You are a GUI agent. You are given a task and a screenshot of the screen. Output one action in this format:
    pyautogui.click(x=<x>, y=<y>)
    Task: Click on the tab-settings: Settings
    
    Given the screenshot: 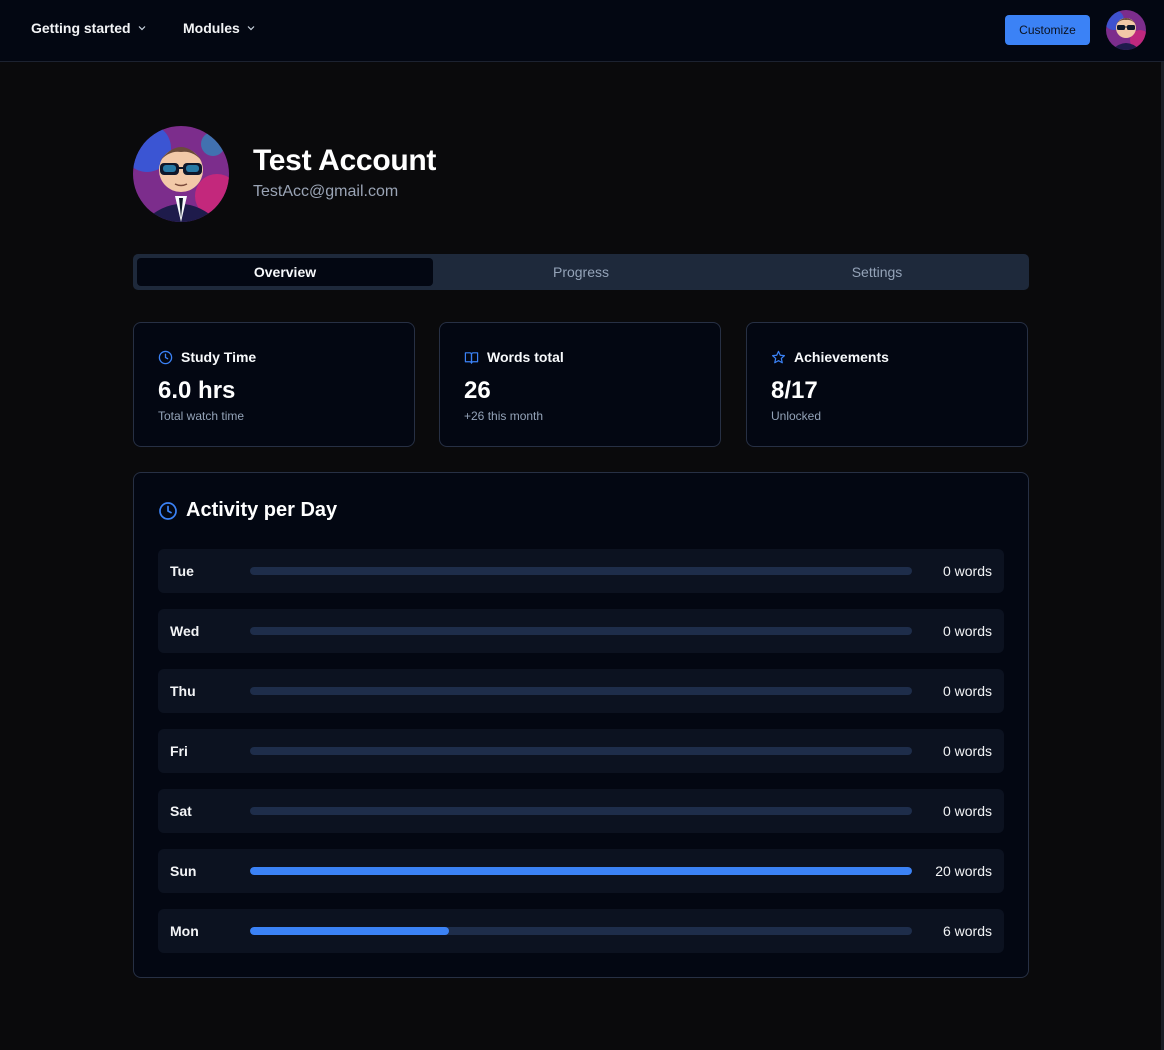 What is the action you would take?
    pyautogui.click(x=877, y=272)
    